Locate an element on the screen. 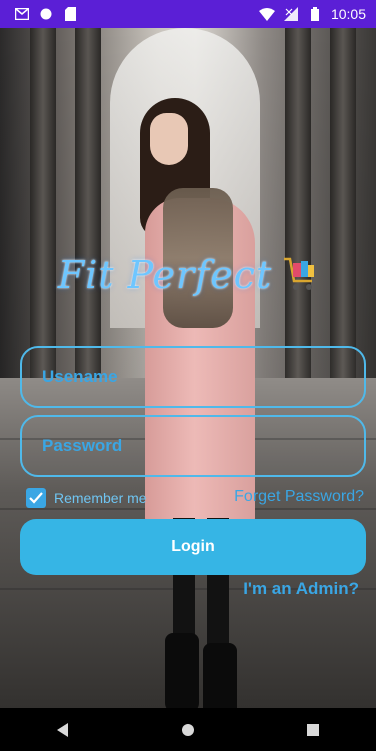 The height and width of the screenshot is (751, 376). admin-link: I'm an Admin? is located at coordinates (301, 589).